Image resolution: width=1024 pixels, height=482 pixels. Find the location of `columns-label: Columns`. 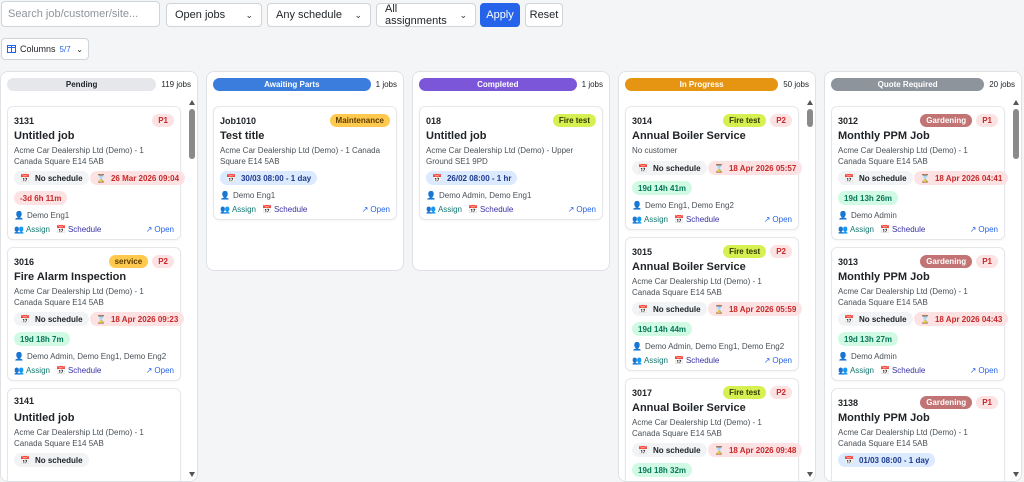

columns-label: Columns is located at coordinates (38, 49).